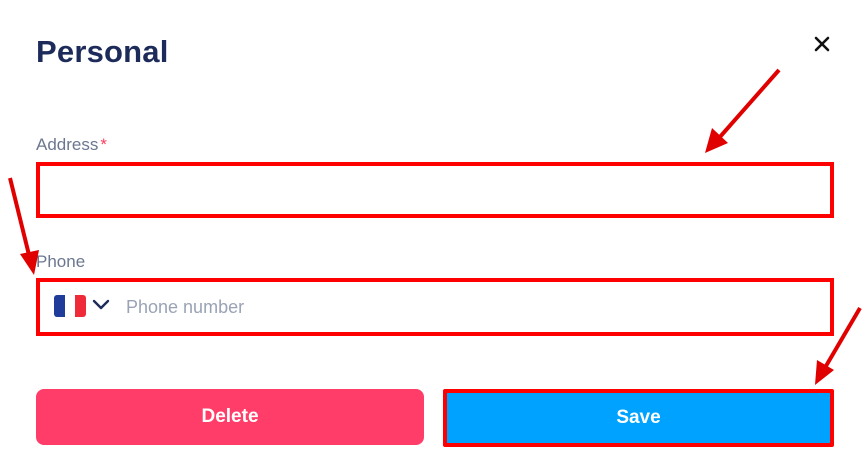 This screenshot has height=476, width=865. I want to click on close-icon, so click(822, 44).